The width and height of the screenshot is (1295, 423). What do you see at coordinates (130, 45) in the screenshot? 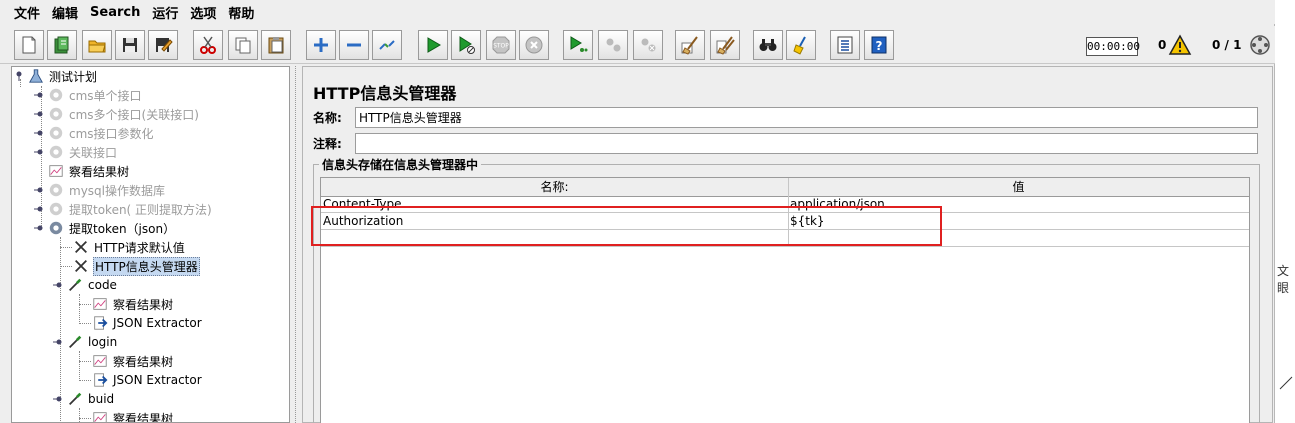
I see `save-button` at bounding box center [130, 45].